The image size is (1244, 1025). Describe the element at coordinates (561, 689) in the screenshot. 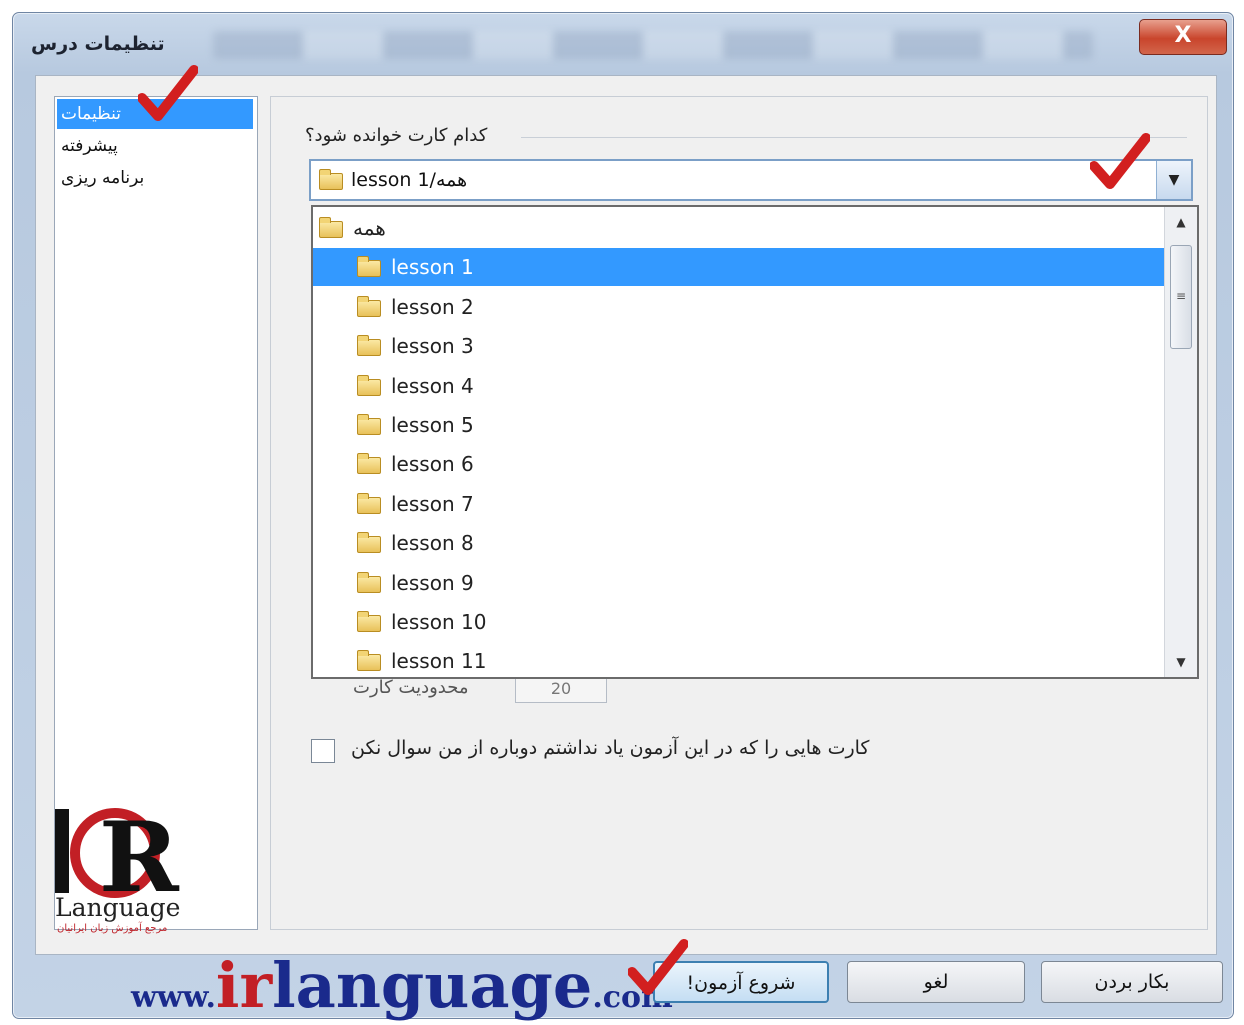

I see `card-limit-stepper: 20` at that location.